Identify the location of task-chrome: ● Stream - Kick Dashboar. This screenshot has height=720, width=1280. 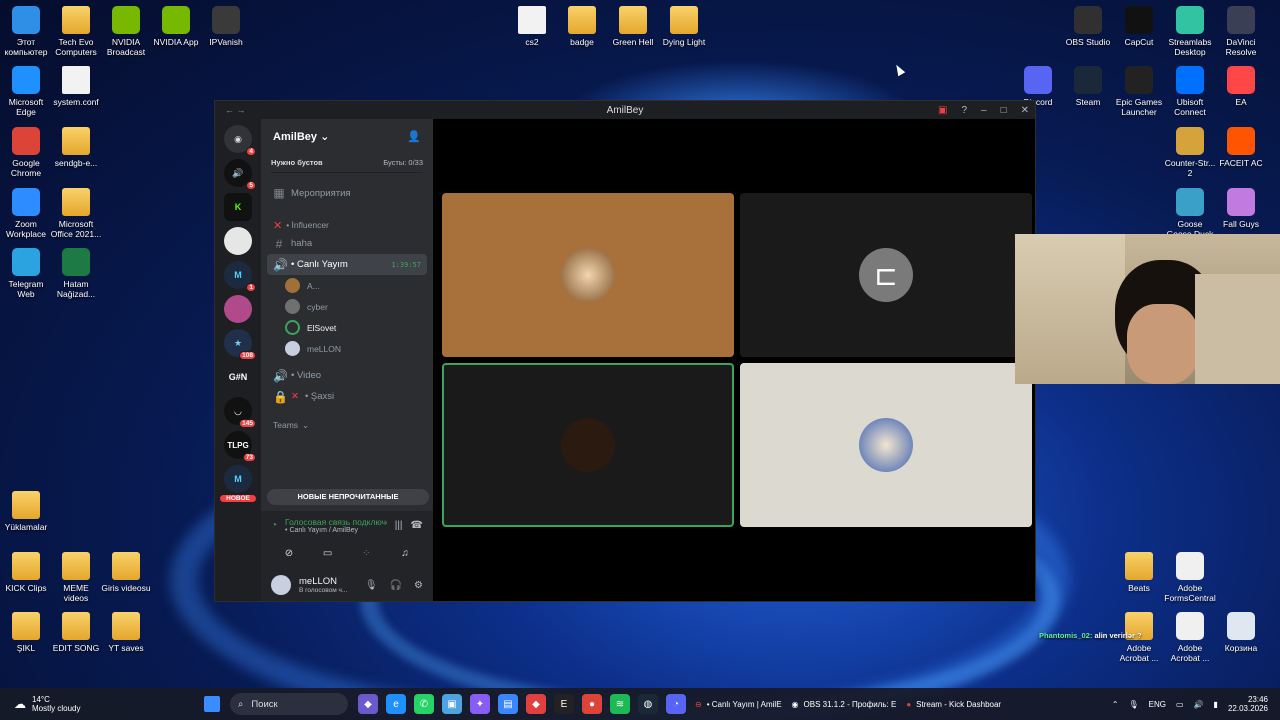
(953, 704).